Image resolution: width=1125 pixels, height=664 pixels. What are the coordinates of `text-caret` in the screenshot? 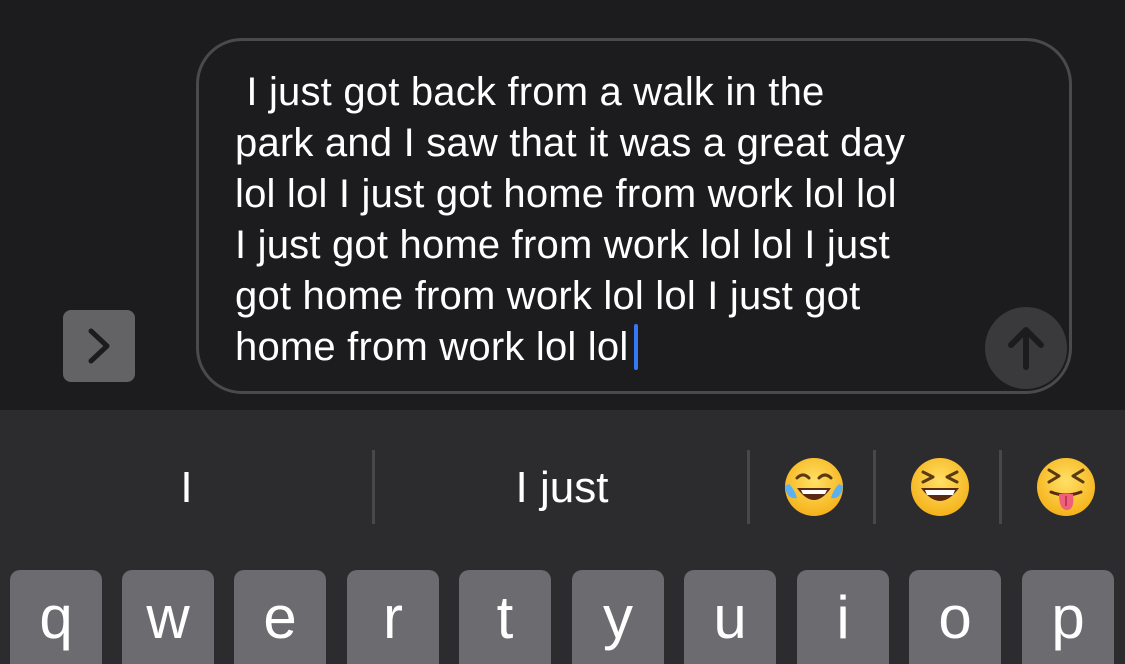 It's located at (636, 347).